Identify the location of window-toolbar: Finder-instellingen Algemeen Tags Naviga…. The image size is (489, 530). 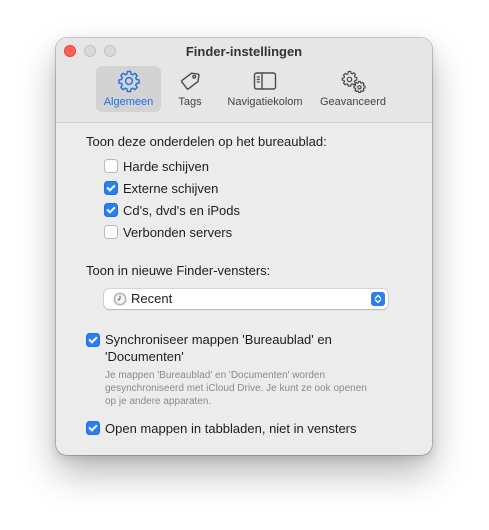
(244, 80).